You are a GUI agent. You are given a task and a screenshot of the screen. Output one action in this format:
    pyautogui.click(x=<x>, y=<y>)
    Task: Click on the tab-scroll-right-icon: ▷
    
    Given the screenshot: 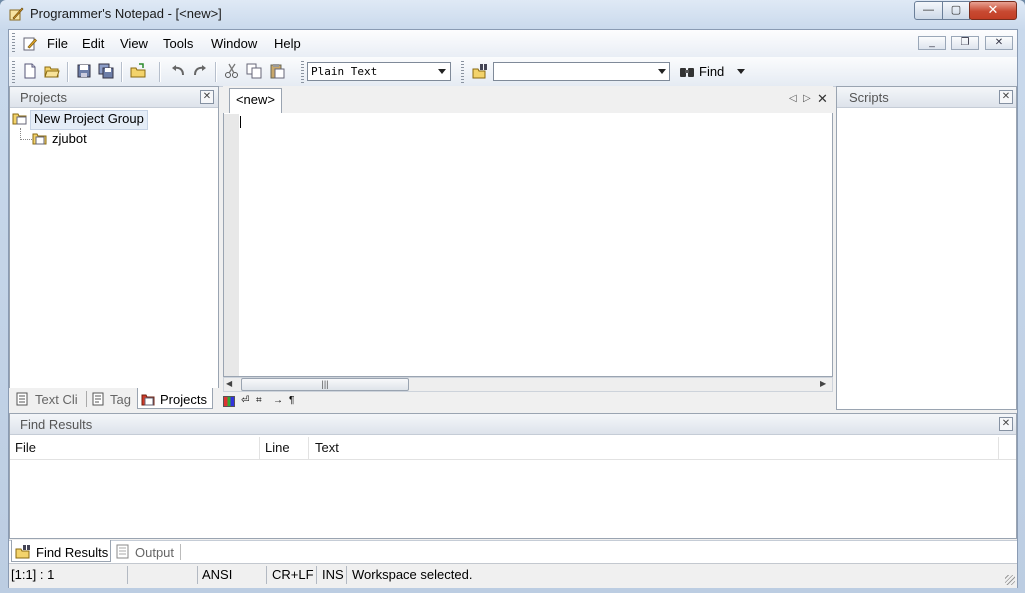 What is the action you would take?
    pyautogui.click(x=807, y=98)
    